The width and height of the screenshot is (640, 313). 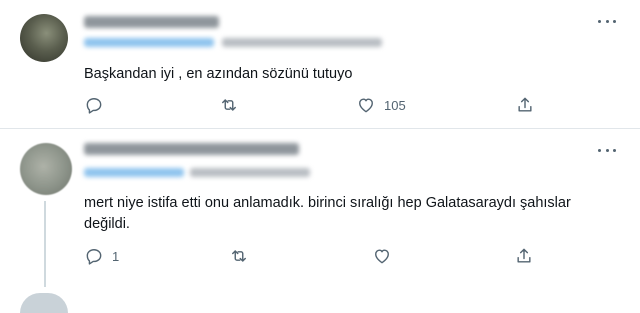 I want to click on reply-button, so click(x=98, y=105).